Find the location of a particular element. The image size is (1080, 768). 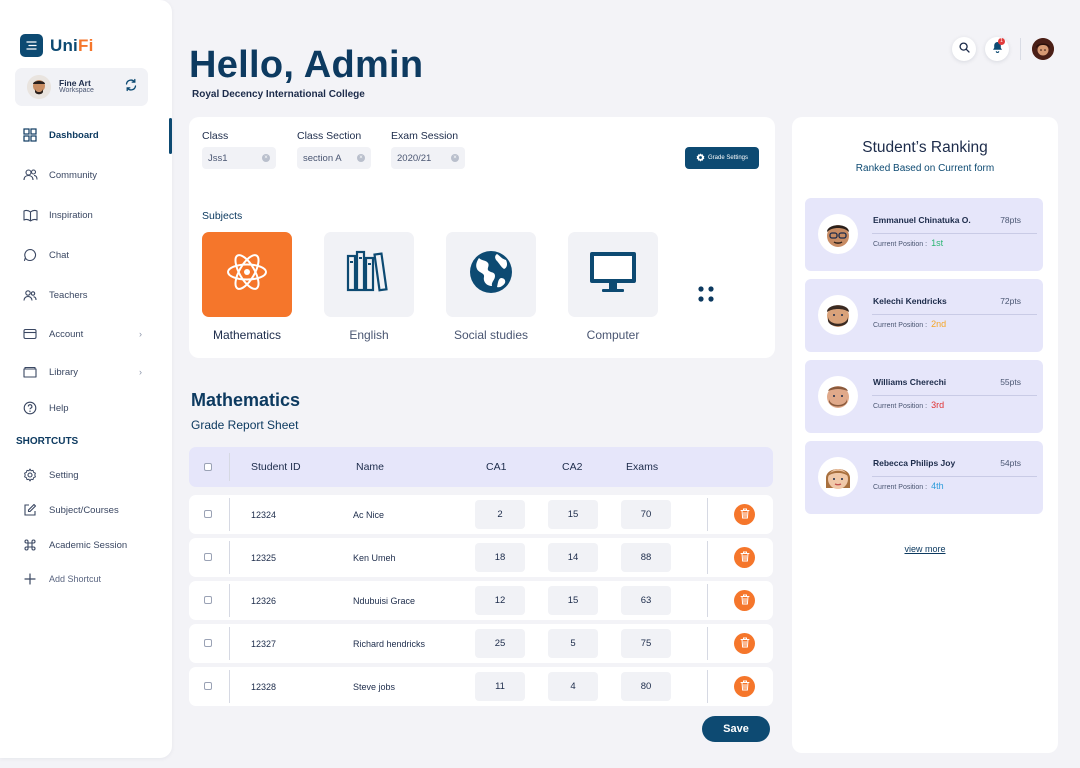

student-points: 78pts is located at coordinates (1010, 220).